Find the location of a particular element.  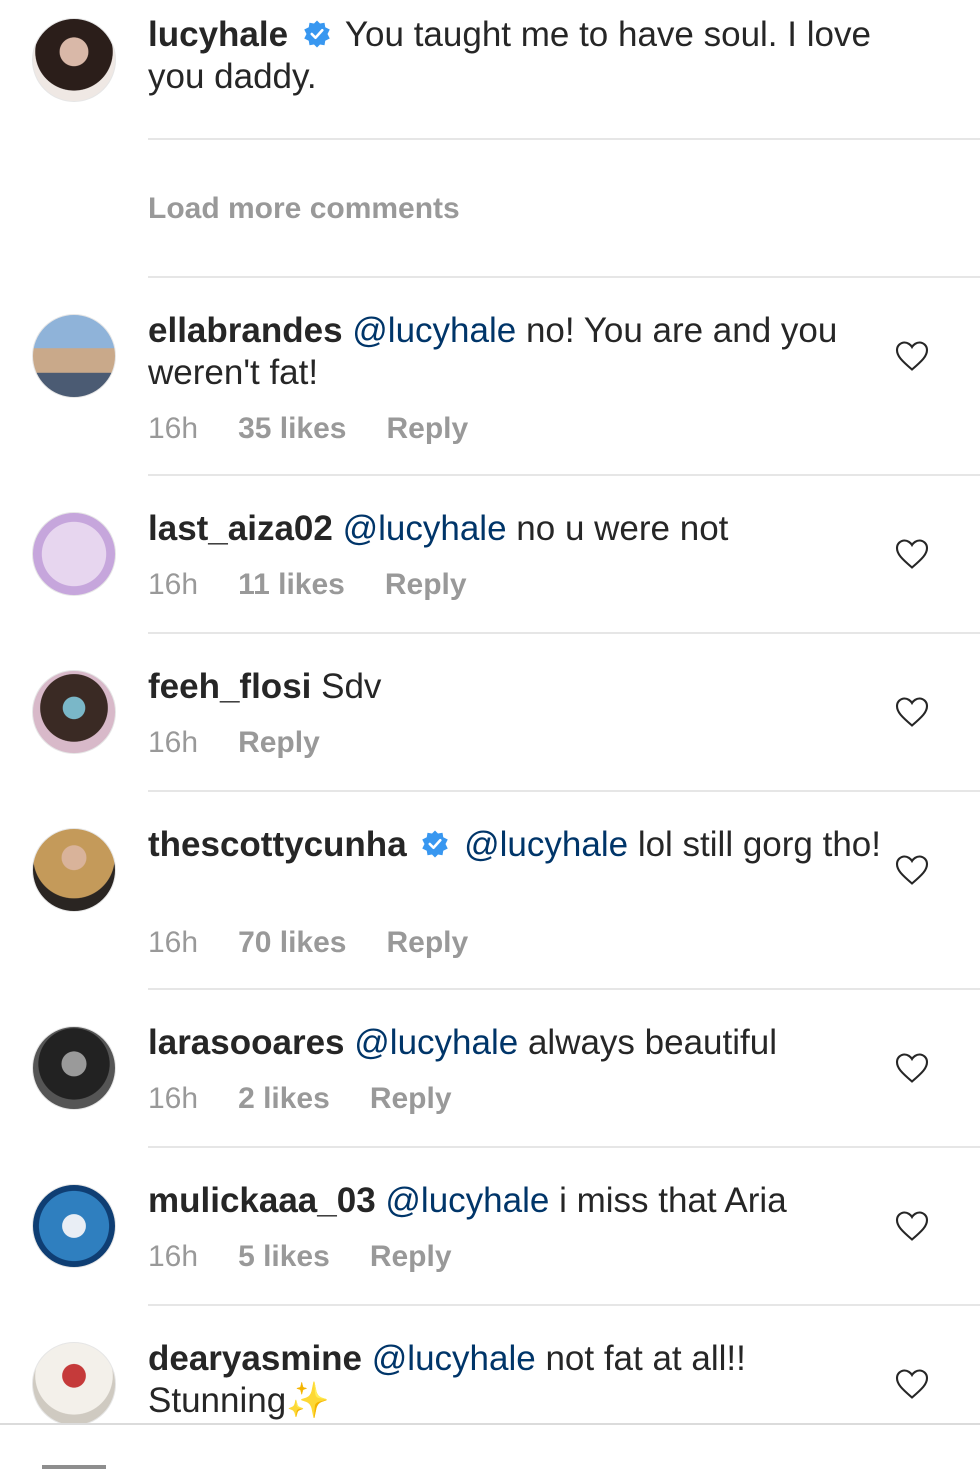

comment-likes: 2 likes is located at coordinates (284, 1098).